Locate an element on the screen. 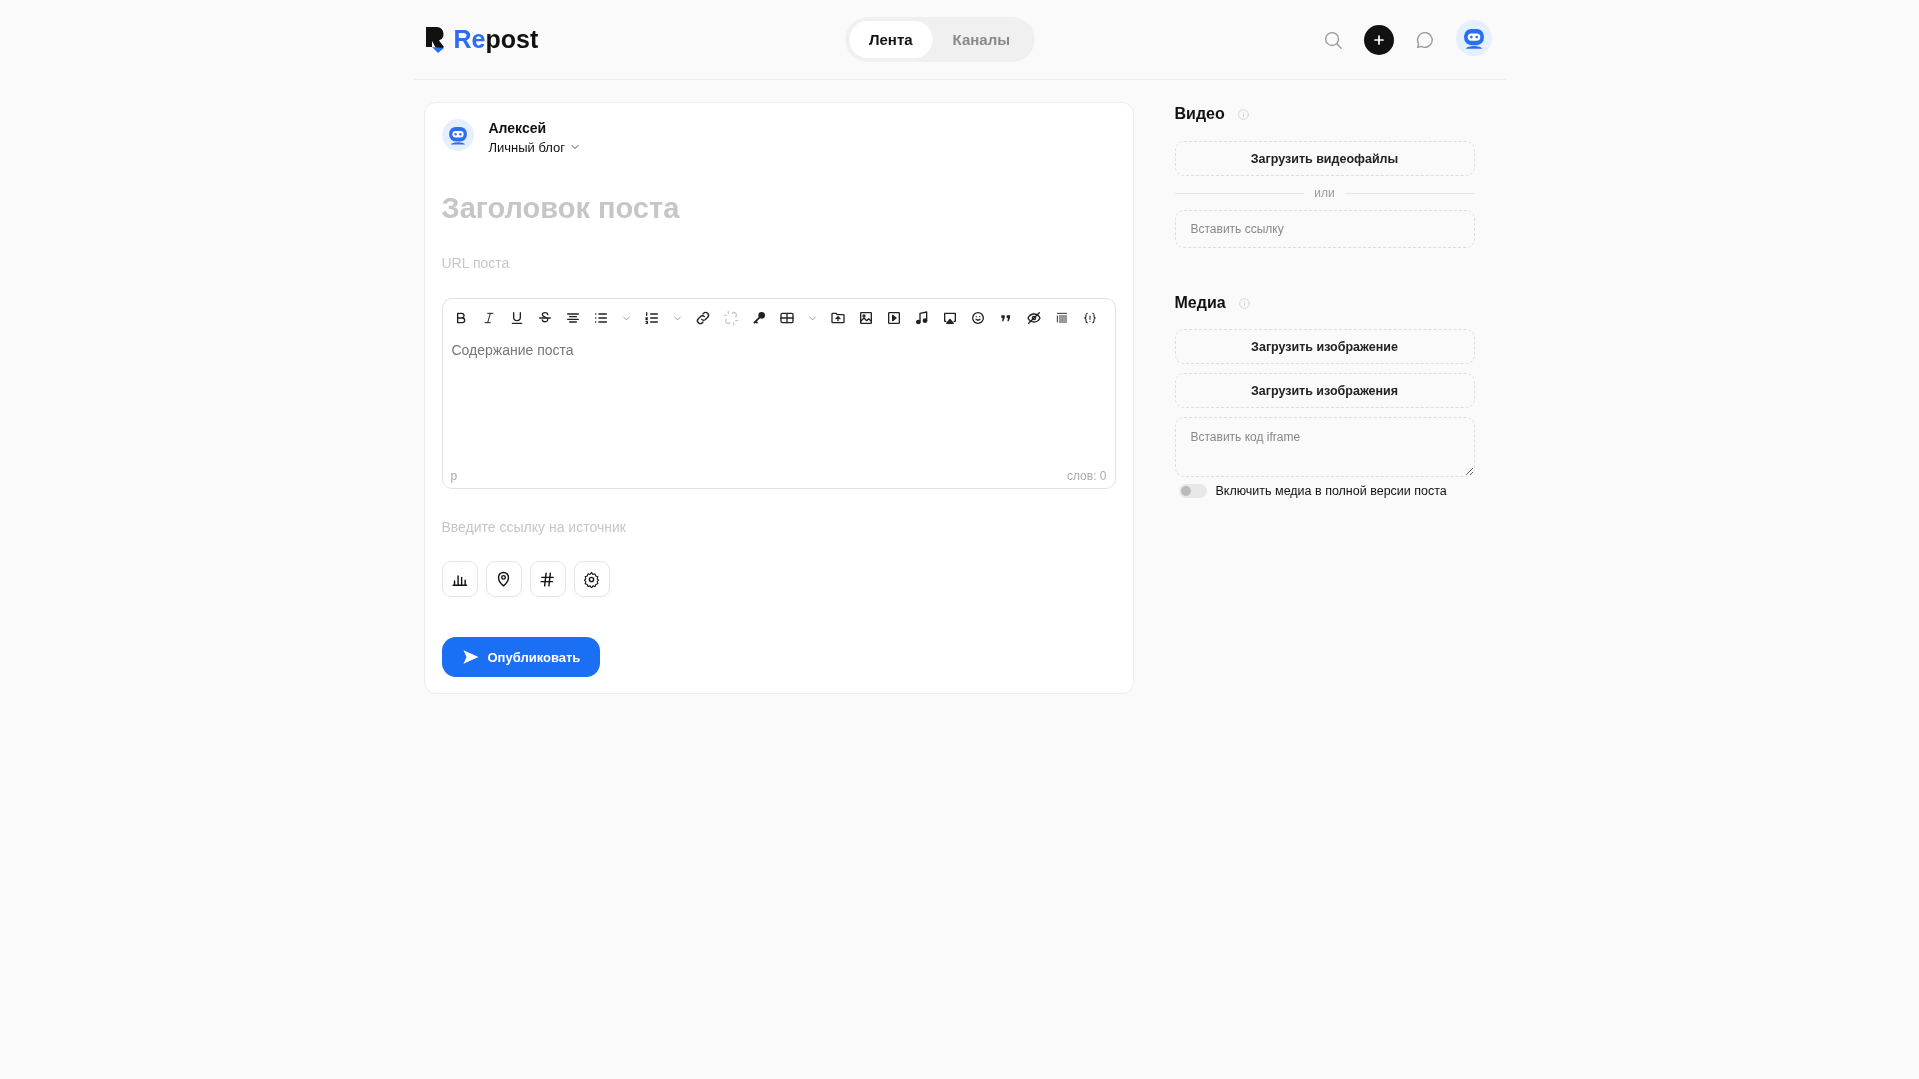  send-icon is located at coordinates (470, 657).